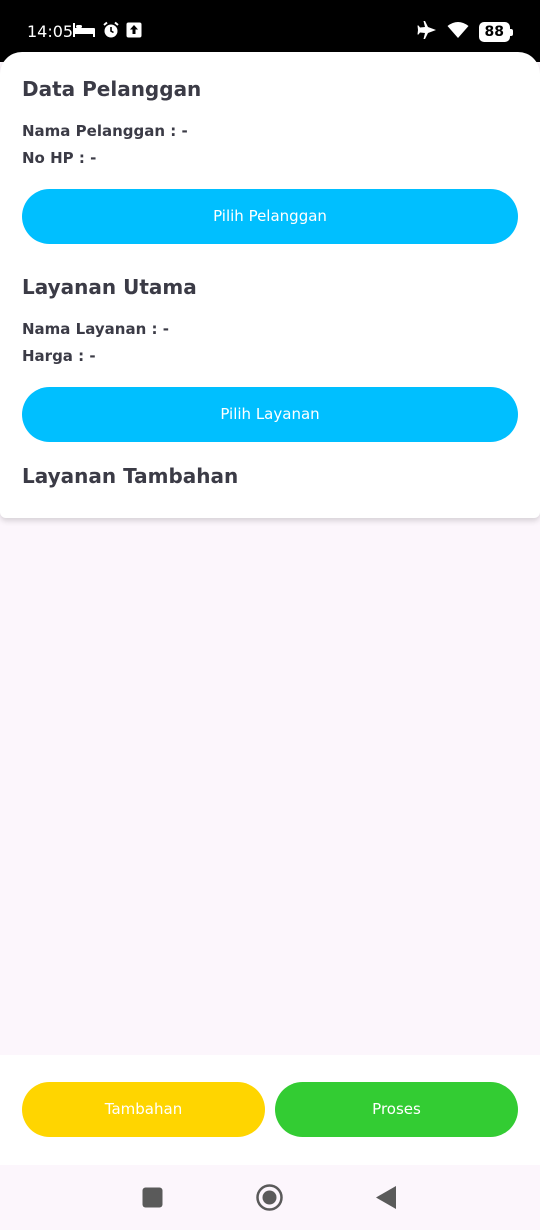 Image resolution: width=540 pixels, height=1230 pixels. What do you see at coordinates (134, 32) in the screenshot?
I see `upload-icon` at bounding box center [134, 32].